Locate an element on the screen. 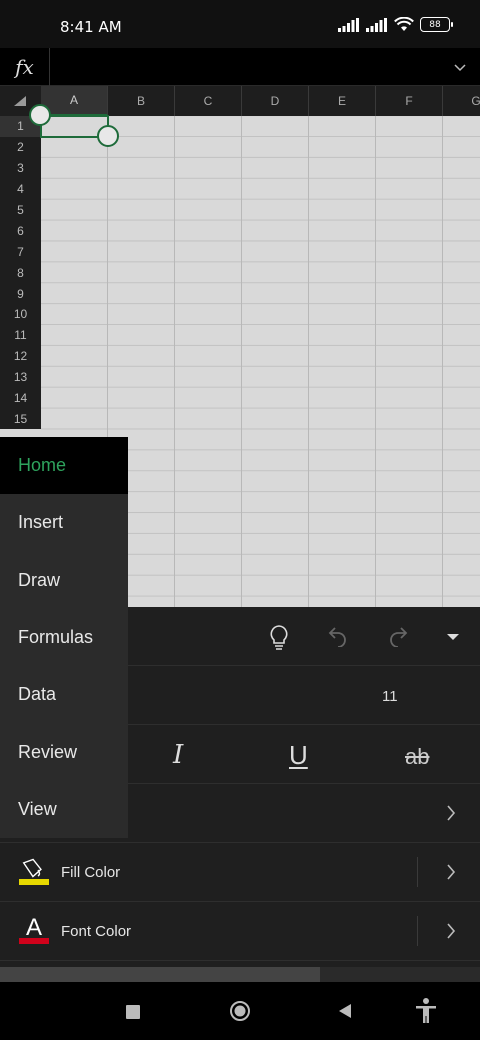  column-headers: ABCDEFG is located at coordinates (260, 101).